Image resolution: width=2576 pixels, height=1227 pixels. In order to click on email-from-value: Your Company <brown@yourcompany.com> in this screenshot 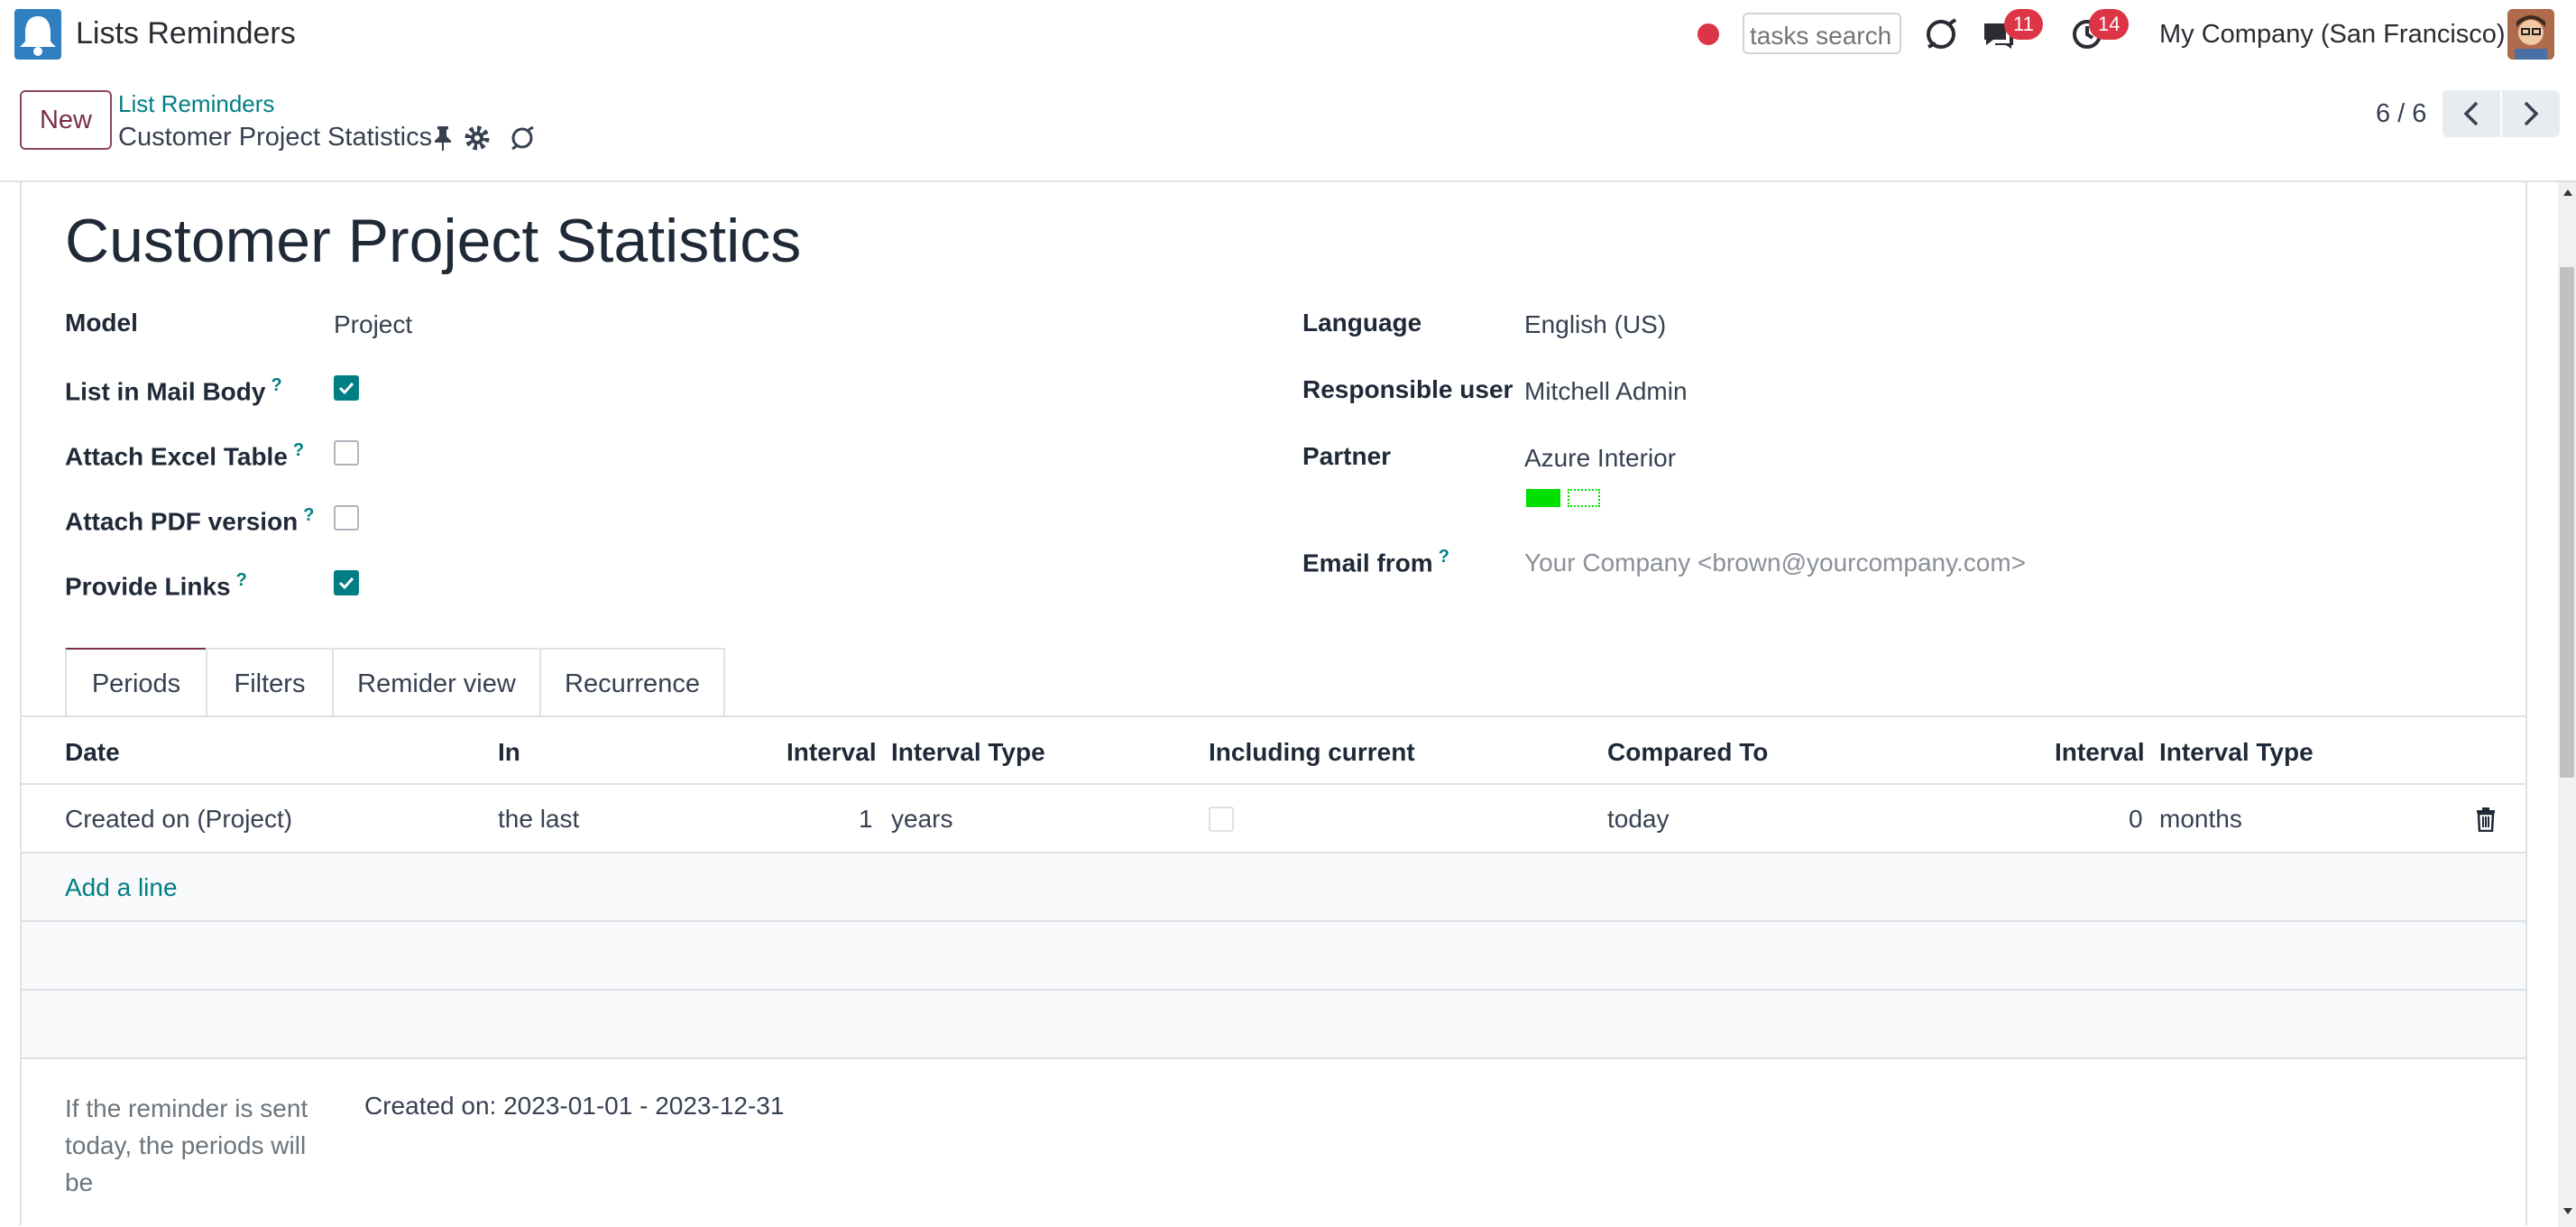, I will do `click(1775, 563)`.